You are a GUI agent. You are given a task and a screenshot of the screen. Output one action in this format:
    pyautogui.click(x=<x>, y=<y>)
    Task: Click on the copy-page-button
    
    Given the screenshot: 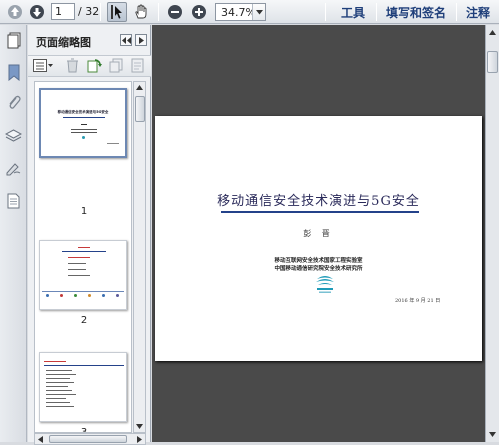 What is the action you would take?
    pyautogui.click(x=116, y=66)
    